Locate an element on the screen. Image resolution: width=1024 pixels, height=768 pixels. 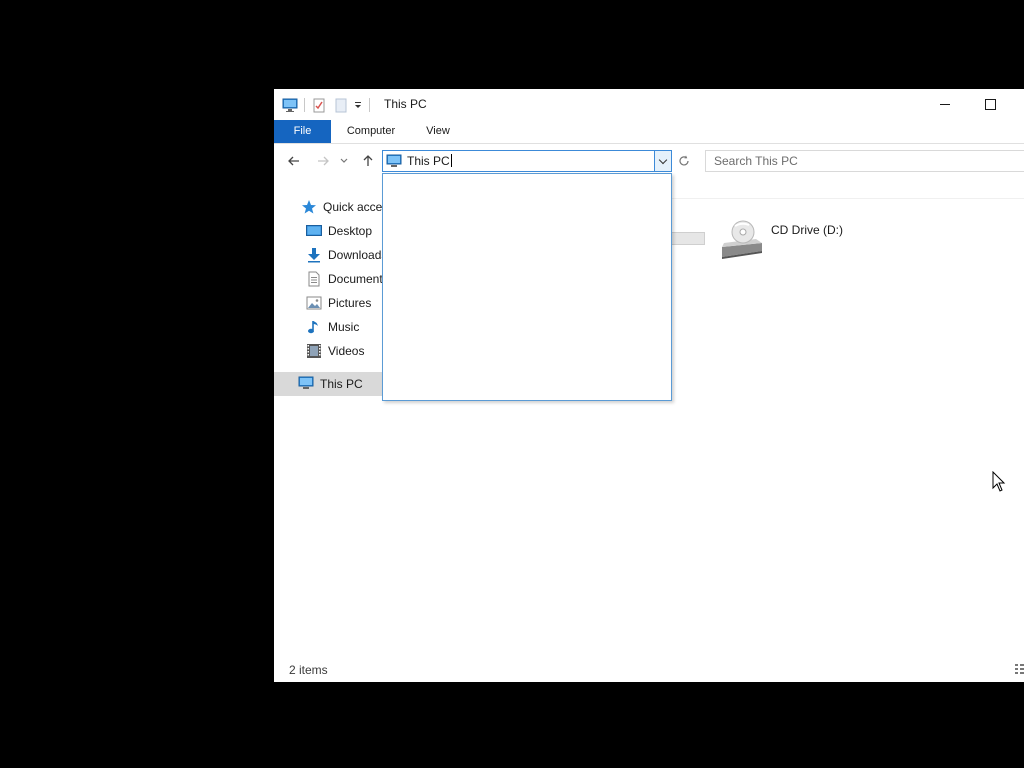
refresh-button is located at coordinates (684, 161).